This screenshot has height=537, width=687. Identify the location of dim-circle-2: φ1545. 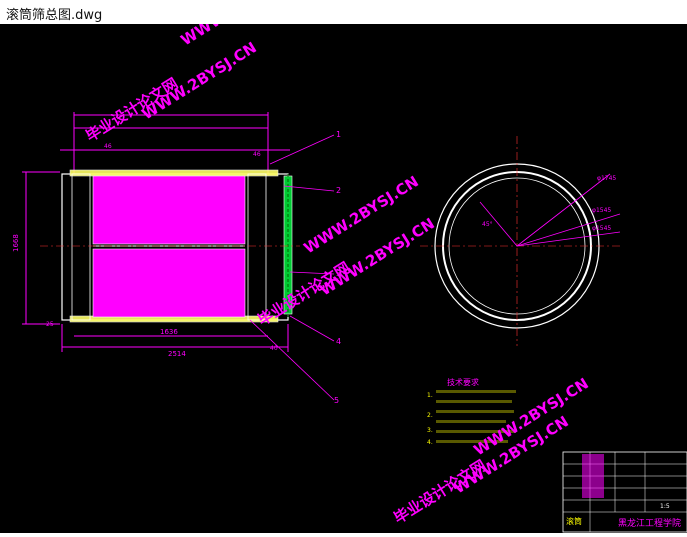
(601, 210).